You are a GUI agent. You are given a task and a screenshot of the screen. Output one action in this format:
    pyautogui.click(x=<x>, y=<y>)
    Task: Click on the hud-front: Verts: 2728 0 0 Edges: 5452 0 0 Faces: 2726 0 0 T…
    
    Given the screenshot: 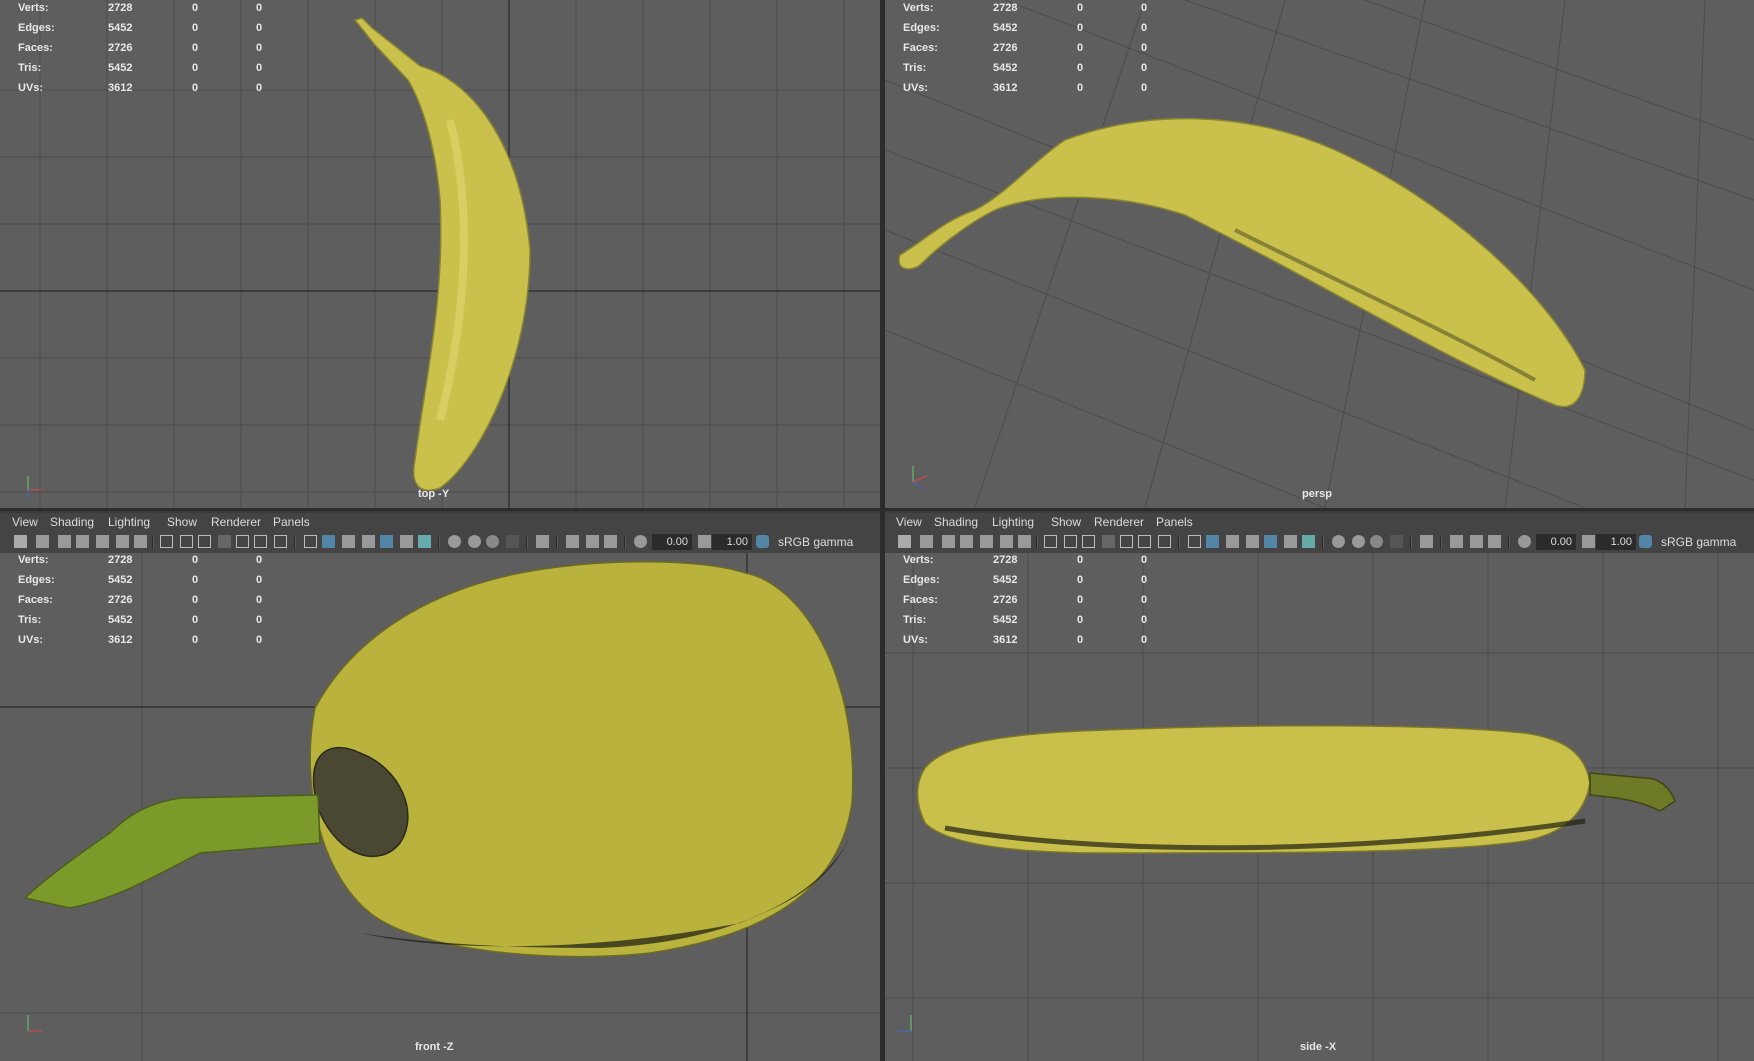 What is the action you would take?
    pyautogui.click(x=140, y=600)
    